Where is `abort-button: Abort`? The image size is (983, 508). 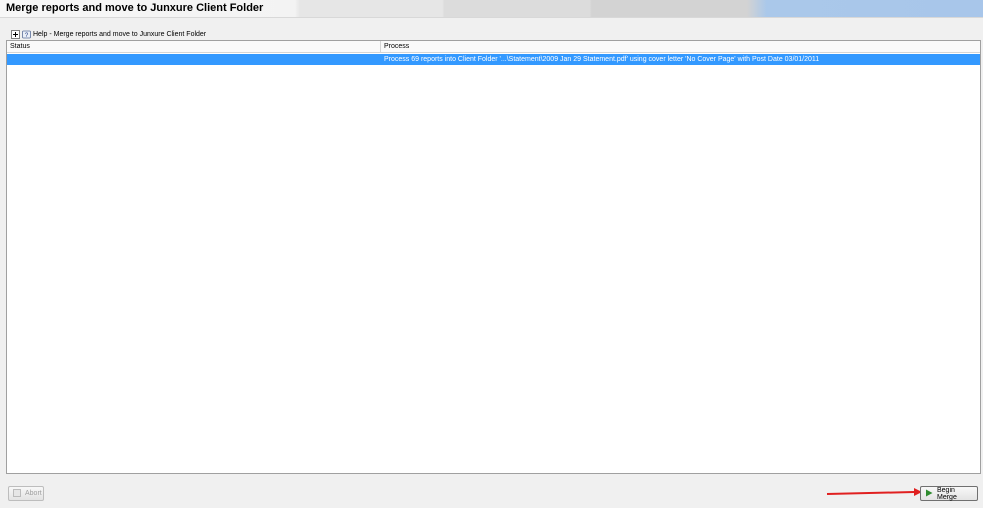 abort-button: Abort is located at coordinates (26, 493).